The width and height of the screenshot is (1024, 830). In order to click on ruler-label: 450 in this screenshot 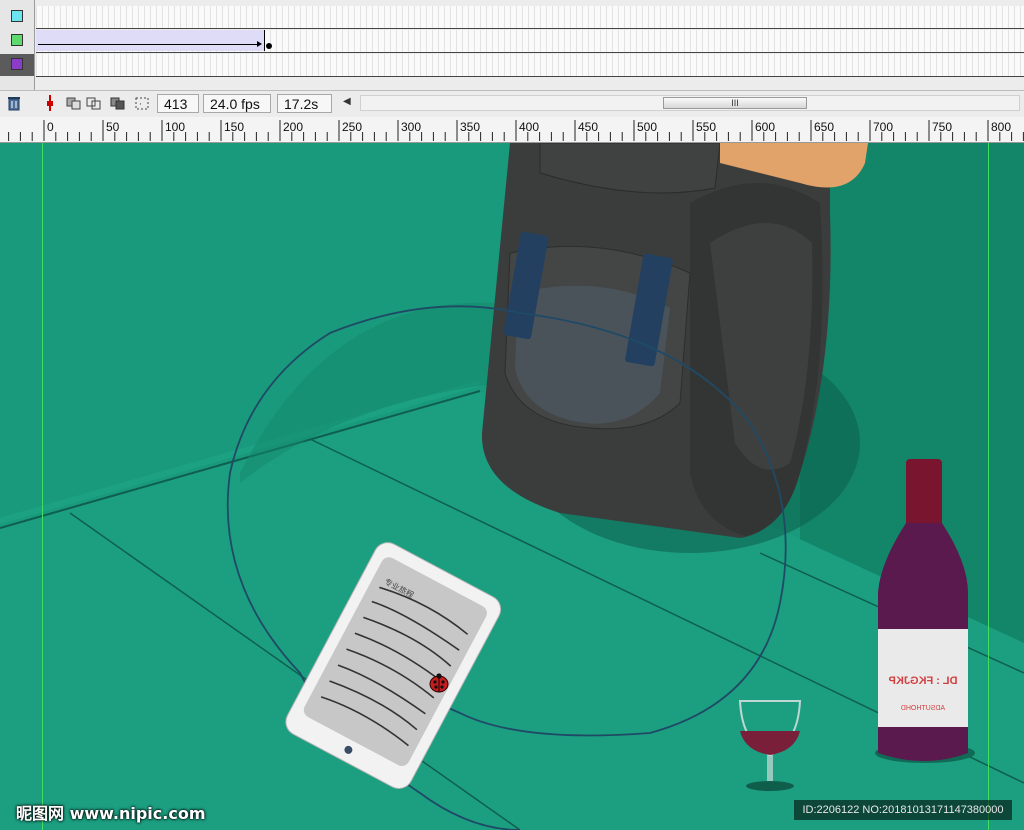, I will do `click(588, 127)`.